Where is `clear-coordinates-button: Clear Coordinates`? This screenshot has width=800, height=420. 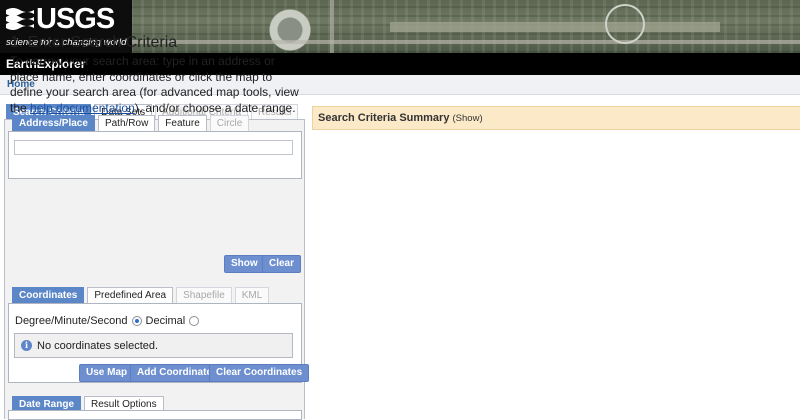 clear-coordinates-button: Clear Coordinates is located at coordinates (259, 373).